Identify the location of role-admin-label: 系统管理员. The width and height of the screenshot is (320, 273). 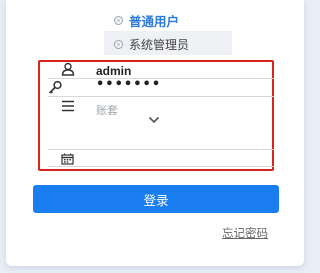
(159, 45).